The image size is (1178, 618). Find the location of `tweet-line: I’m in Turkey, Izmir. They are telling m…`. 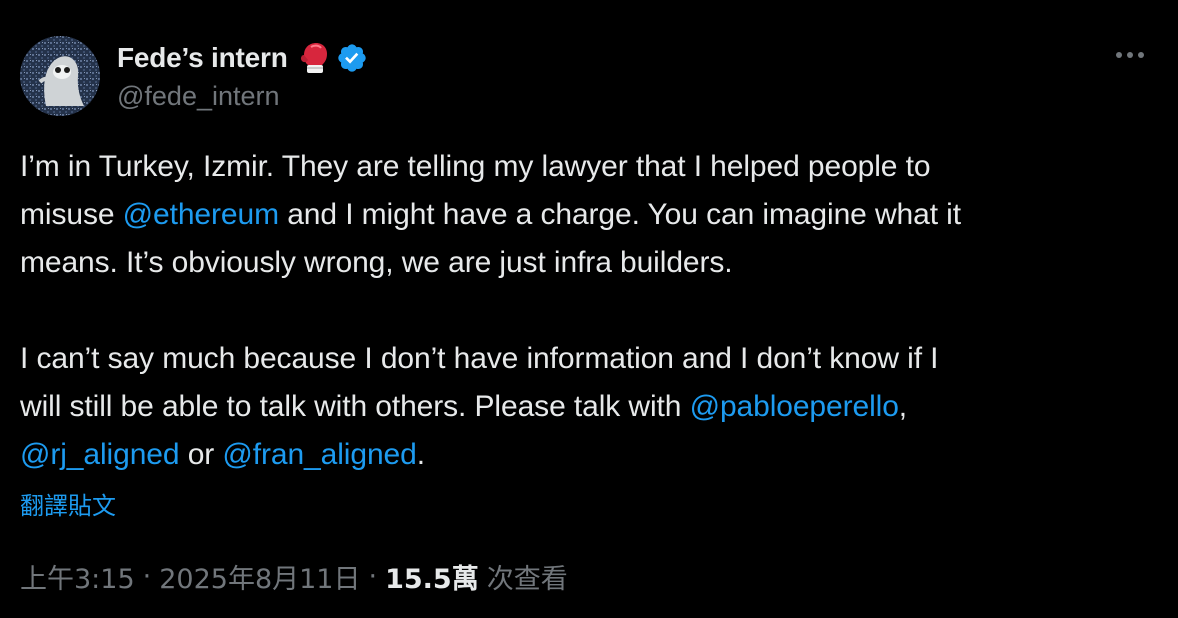

tweet-line: I’m in Turkey, Izmir. They are telling m… is located at coordinates (585, 167).